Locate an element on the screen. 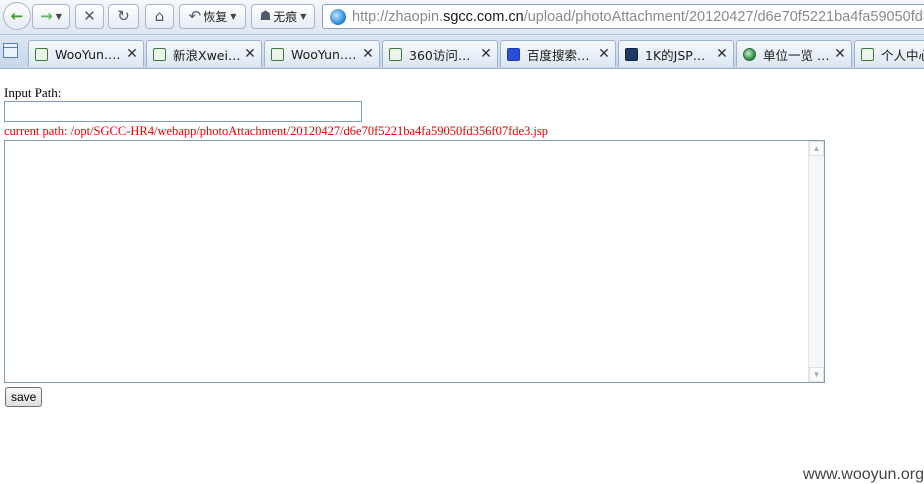 The width and height of the screenshot is (924, 484). undo-icon: ↶ is located at coordinates (195, 16).